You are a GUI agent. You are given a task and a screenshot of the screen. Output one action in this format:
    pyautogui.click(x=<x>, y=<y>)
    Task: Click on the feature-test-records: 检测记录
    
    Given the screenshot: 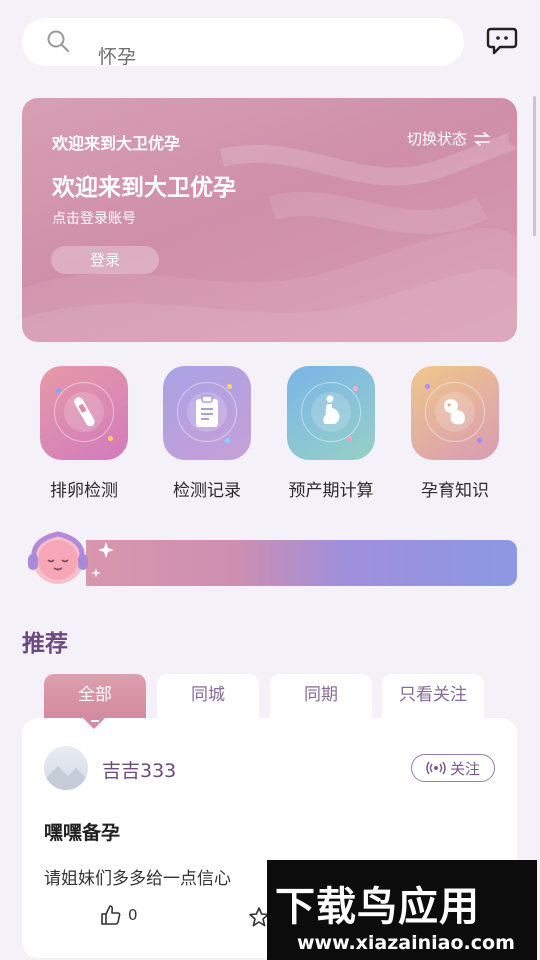 What is the action you would take?
    pyautogui.click(x=207, y=433)
    